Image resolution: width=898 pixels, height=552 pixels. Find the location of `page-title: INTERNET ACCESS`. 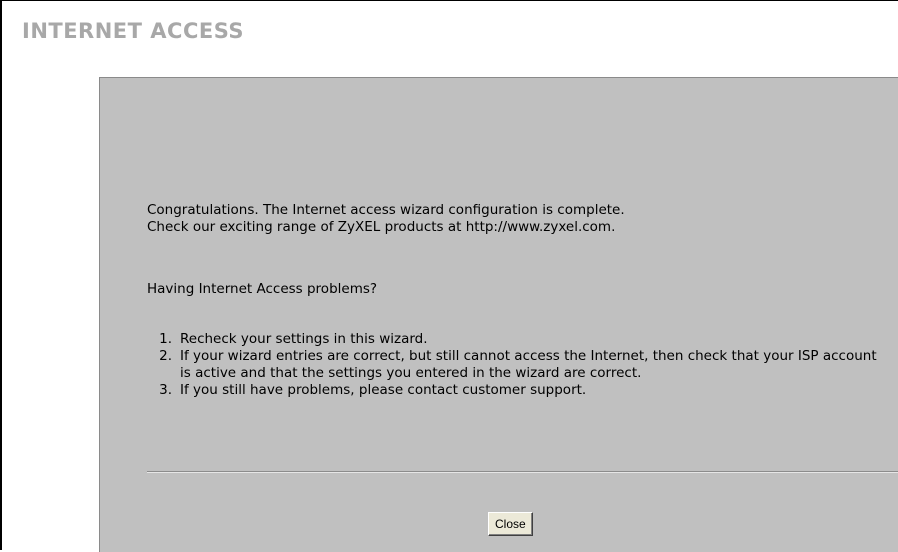

page-title: INTERNET ACCESS is located at coordinates (133, 31).